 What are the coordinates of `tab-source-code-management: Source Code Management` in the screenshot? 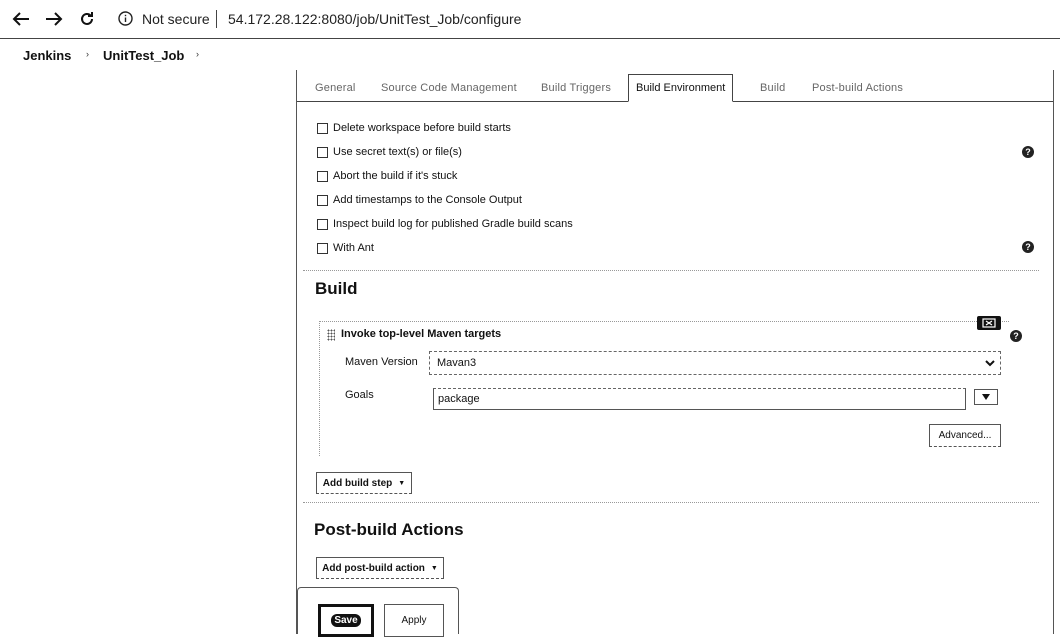 It's located at (449, 88).